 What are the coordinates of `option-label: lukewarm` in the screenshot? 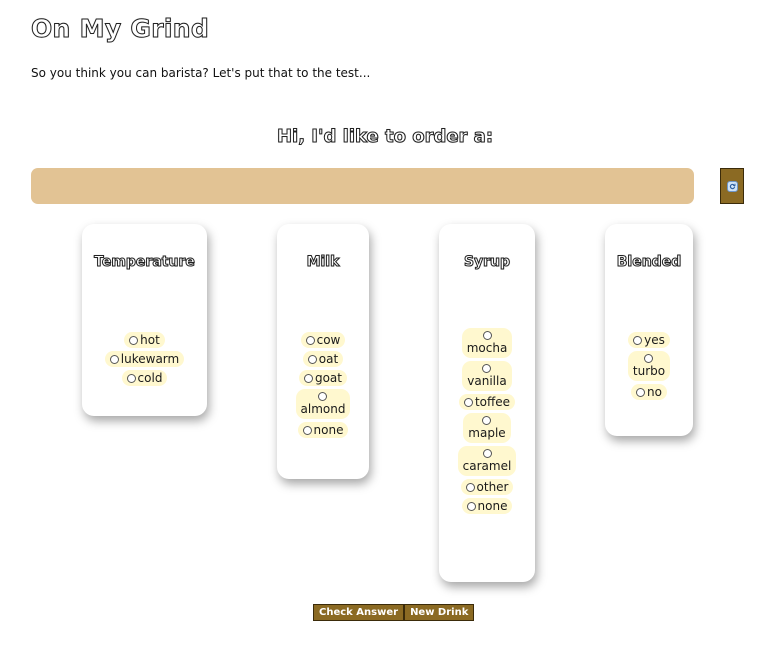 It's located at (150, 359).